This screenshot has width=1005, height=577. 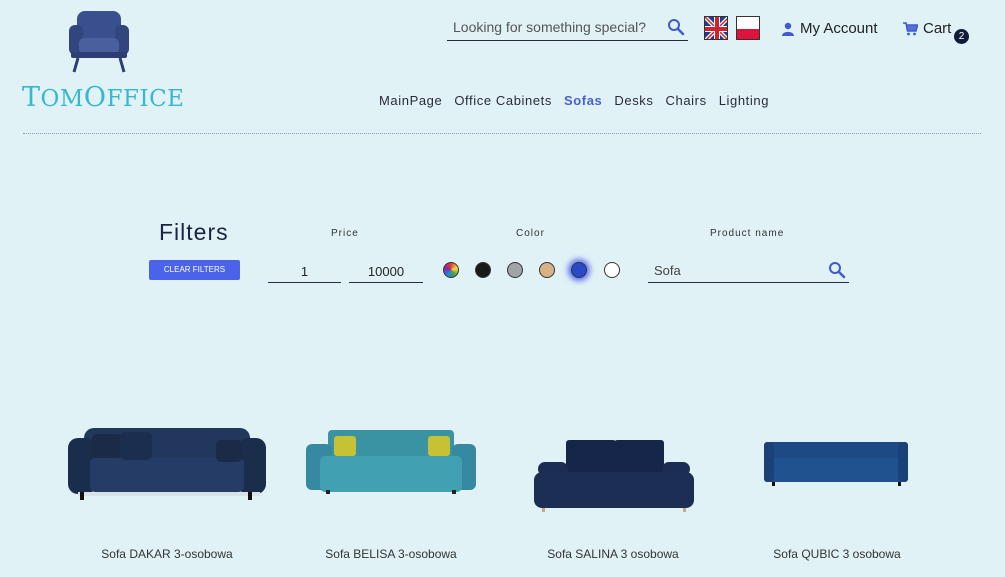 I want to click on my-account-link: My Account, so click(x=829, y=28).